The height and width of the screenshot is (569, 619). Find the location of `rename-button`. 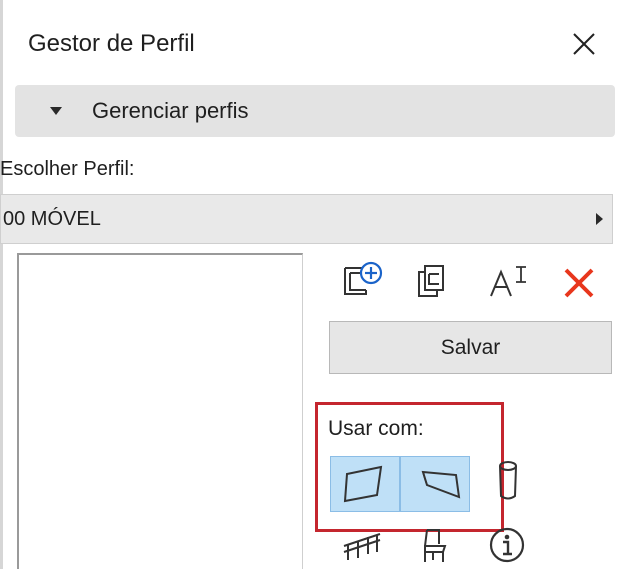

rename-button is located at coordinates (510, 282).